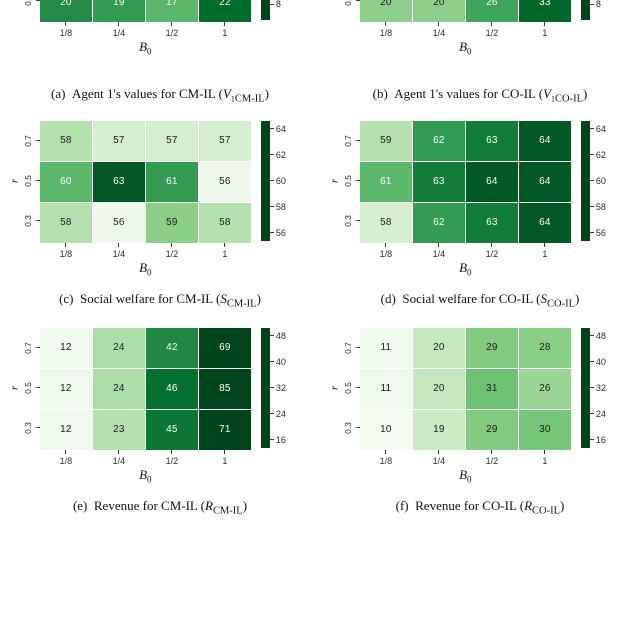 The height and width of the screenshot is (618, 640). I want to click on heatmap-cell: 64, so click(491, 181).